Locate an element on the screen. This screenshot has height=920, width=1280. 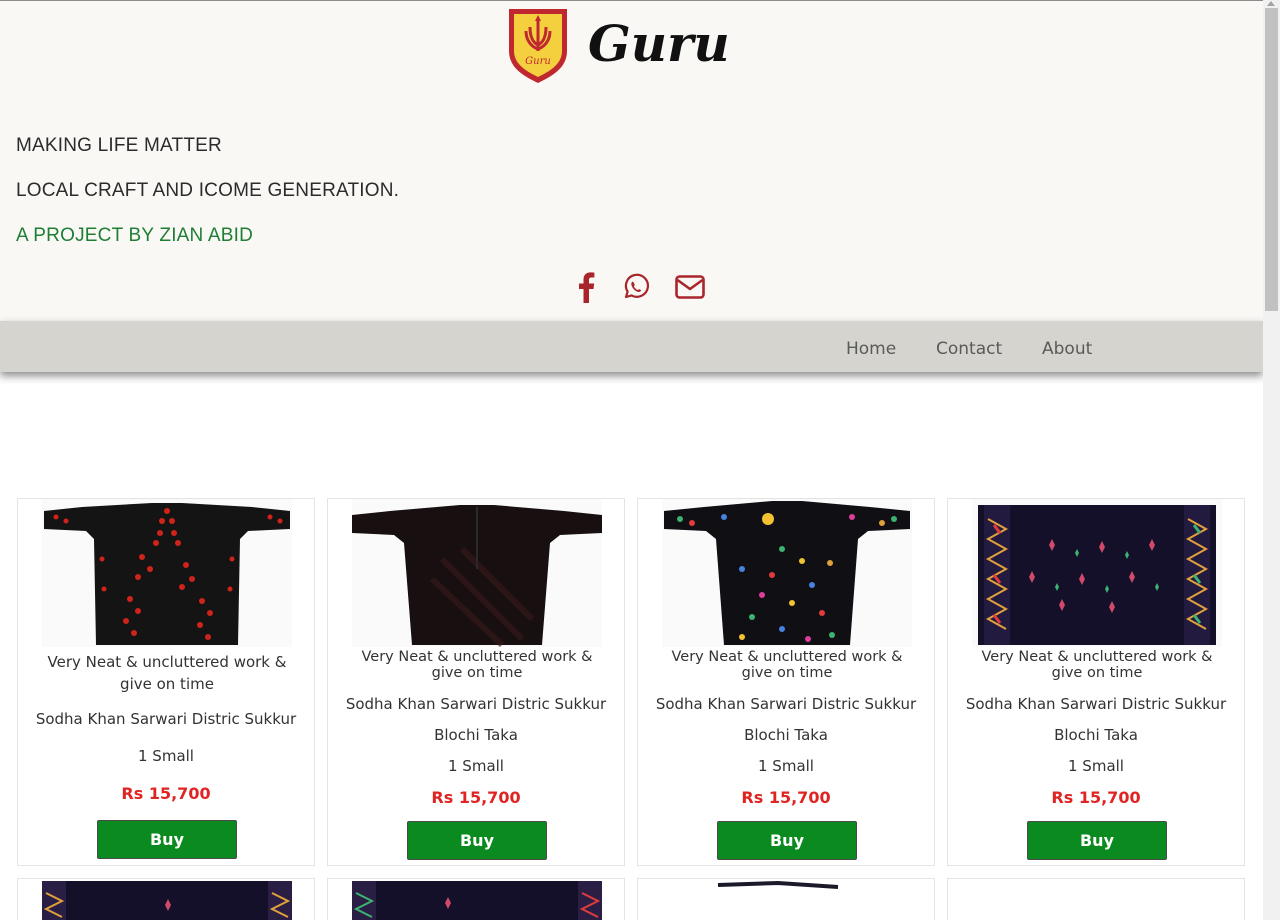
brand-logo: Guru Guru is located at coordinates (631, 45).